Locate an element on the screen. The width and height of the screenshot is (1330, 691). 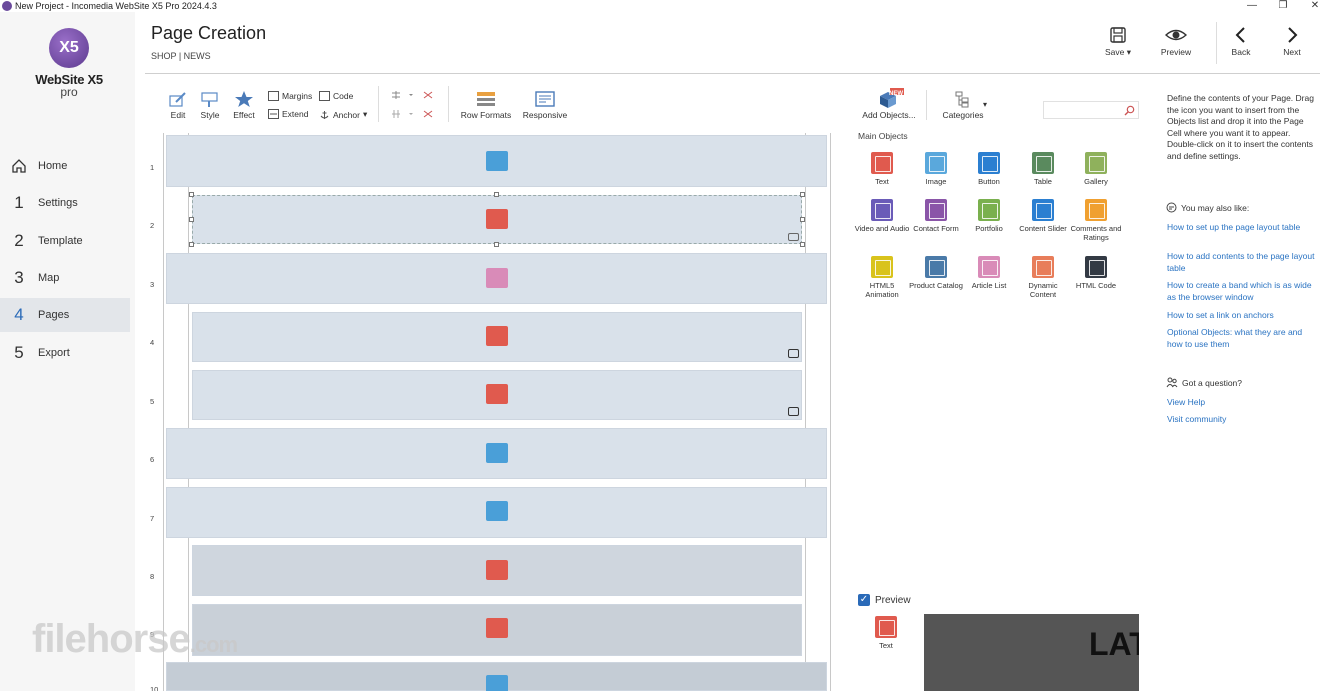
margins-button: Margins is located at coordinates (290, 96).